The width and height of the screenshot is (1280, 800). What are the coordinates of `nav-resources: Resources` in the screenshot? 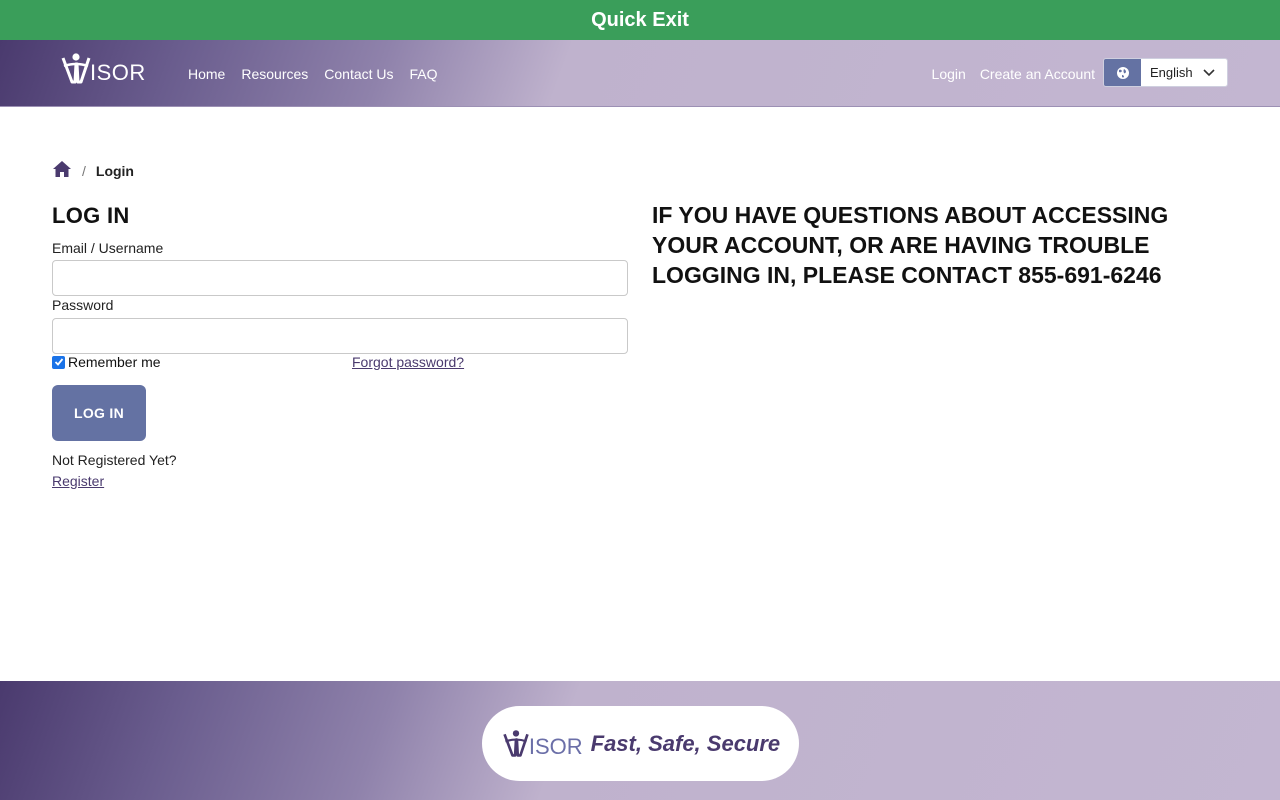 It's located at (274, 74).